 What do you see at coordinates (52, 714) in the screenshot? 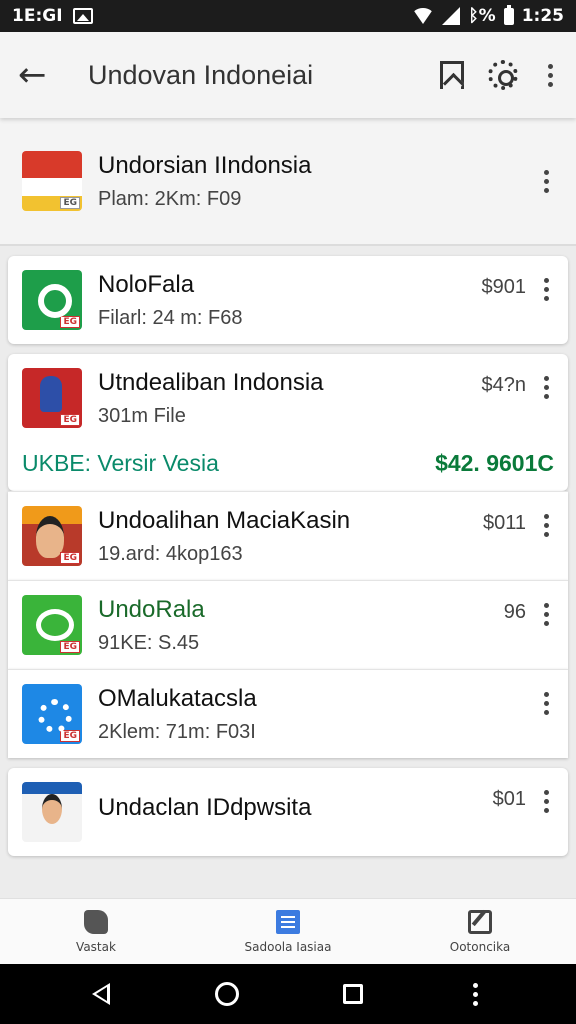
I see `settings-app-icon: EG` at bounding box center [52, 714].